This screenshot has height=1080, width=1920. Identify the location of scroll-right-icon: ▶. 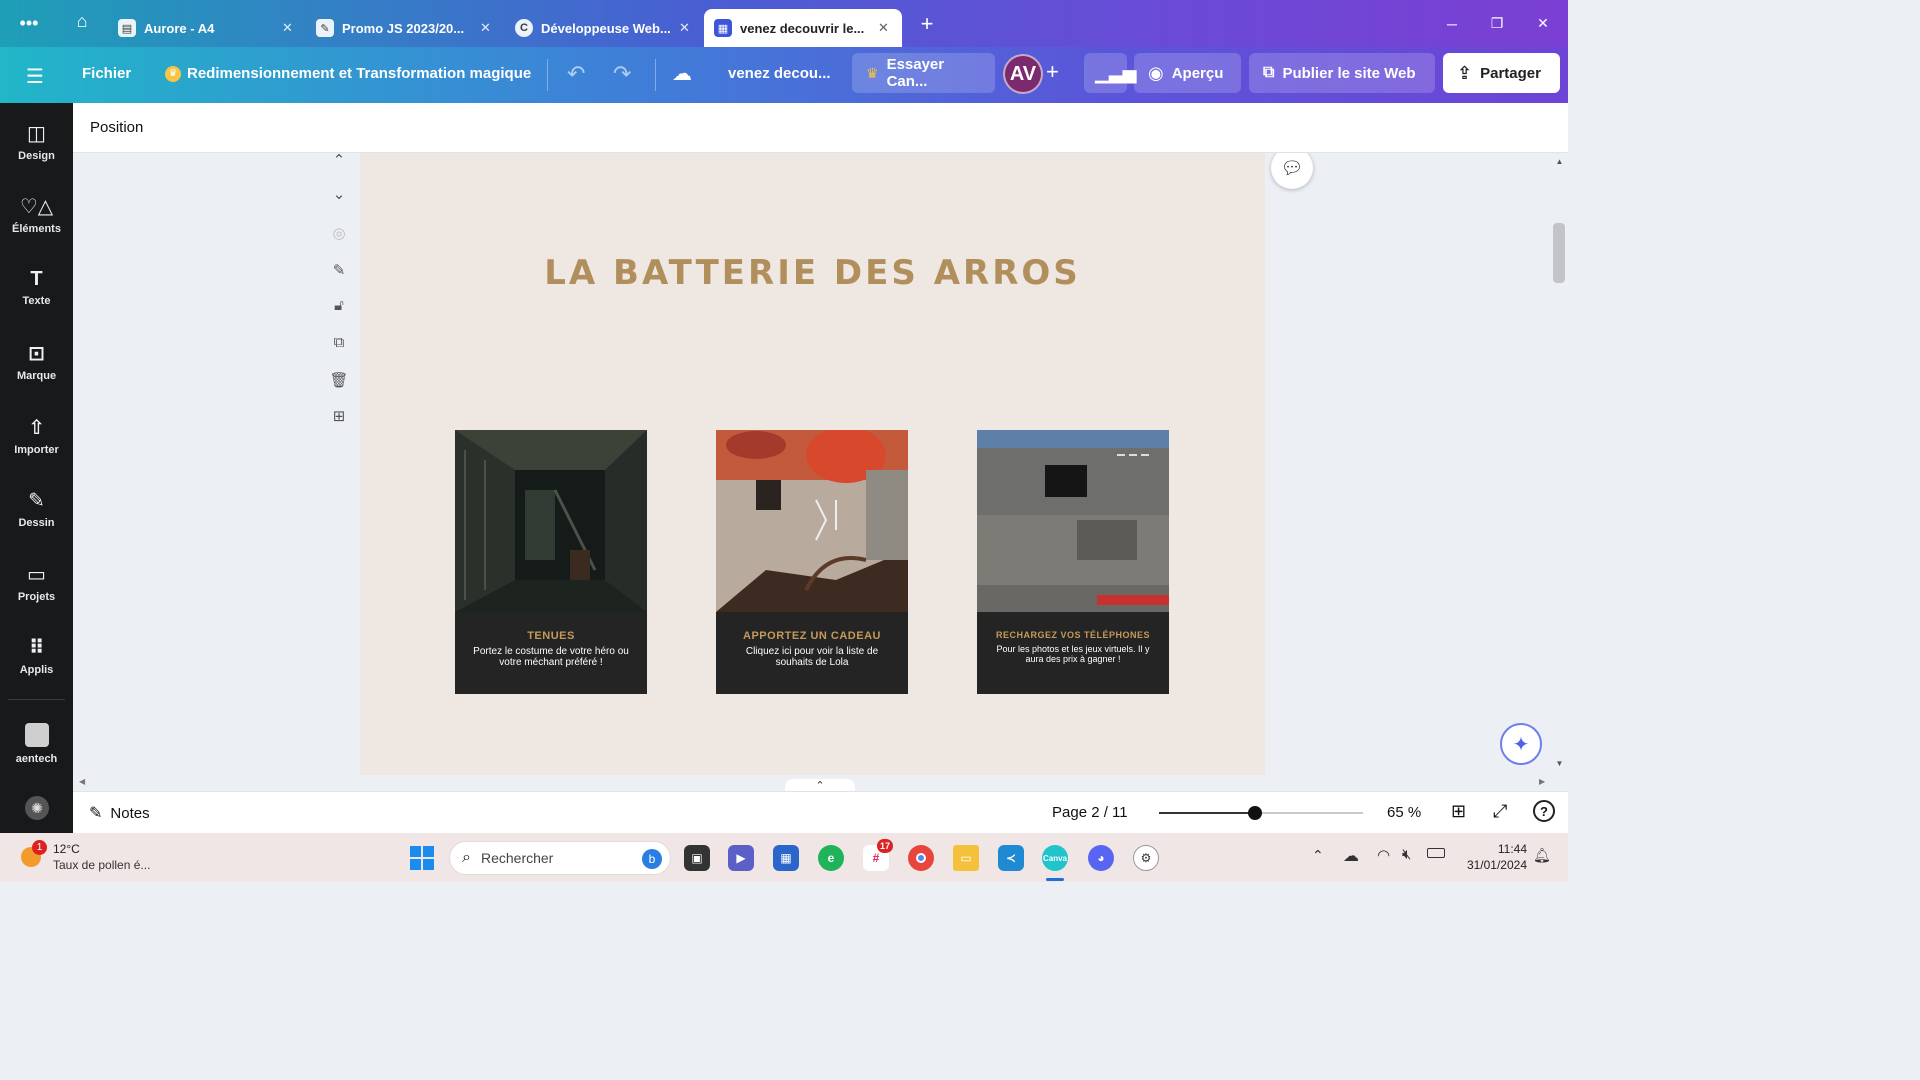
(1542, 781).